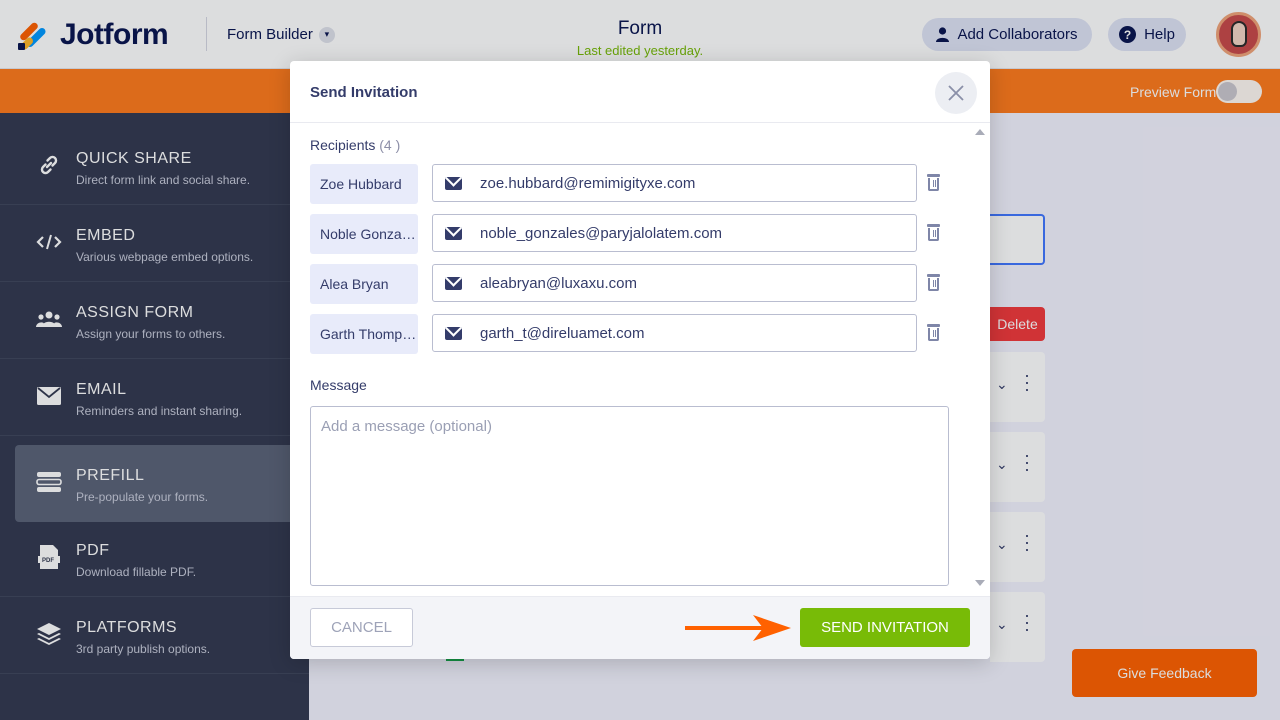  What do you see at coordinates (674, 283) in the screenshot?
I see `recipient-email-field: aleabryan@luxaxu.com` at bounding box center [674, 283].